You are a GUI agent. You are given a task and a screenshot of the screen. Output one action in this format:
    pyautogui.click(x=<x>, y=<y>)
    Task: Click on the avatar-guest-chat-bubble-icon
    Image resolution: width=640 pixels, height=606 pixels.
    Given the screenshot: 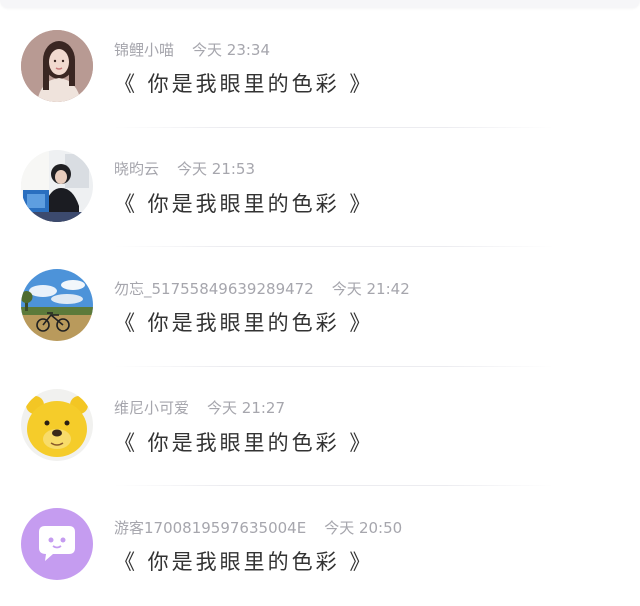 What is the action you would take?
    pyautogui.click(x=57, y=544)
    